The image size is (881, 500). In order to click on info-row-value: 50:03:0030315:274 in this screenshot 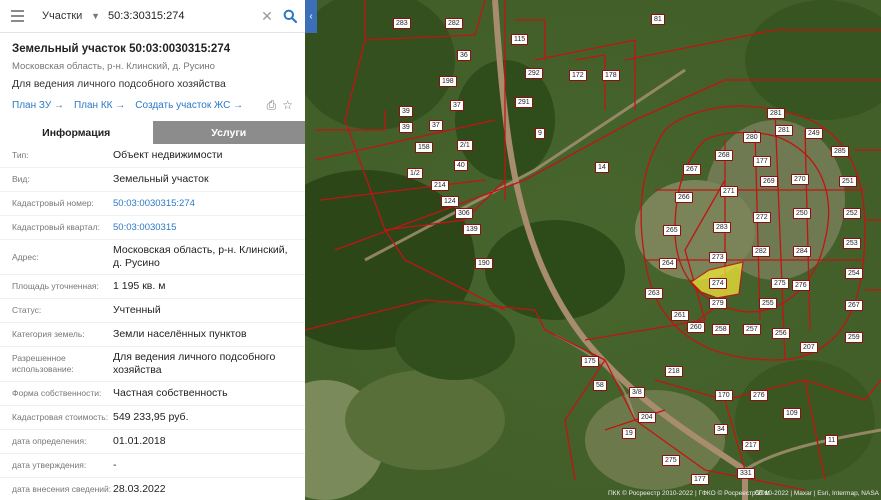, I will do `click(203, 203)`.